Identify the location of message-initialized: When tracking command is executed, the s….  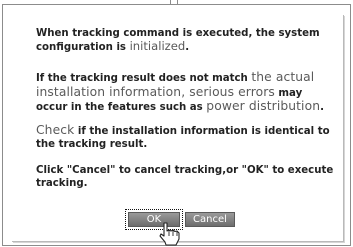
(186, 41).